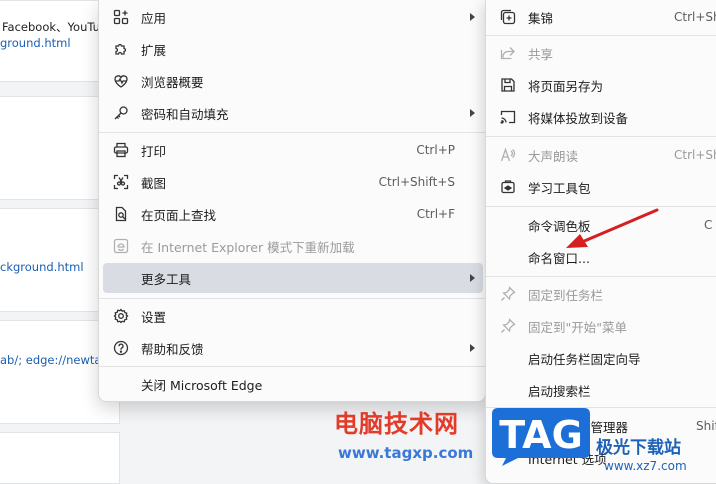 This screenshot has width=716, height=484. I want to click on menu-item-print: 打印 Ctrl+P, so click(293, 150).